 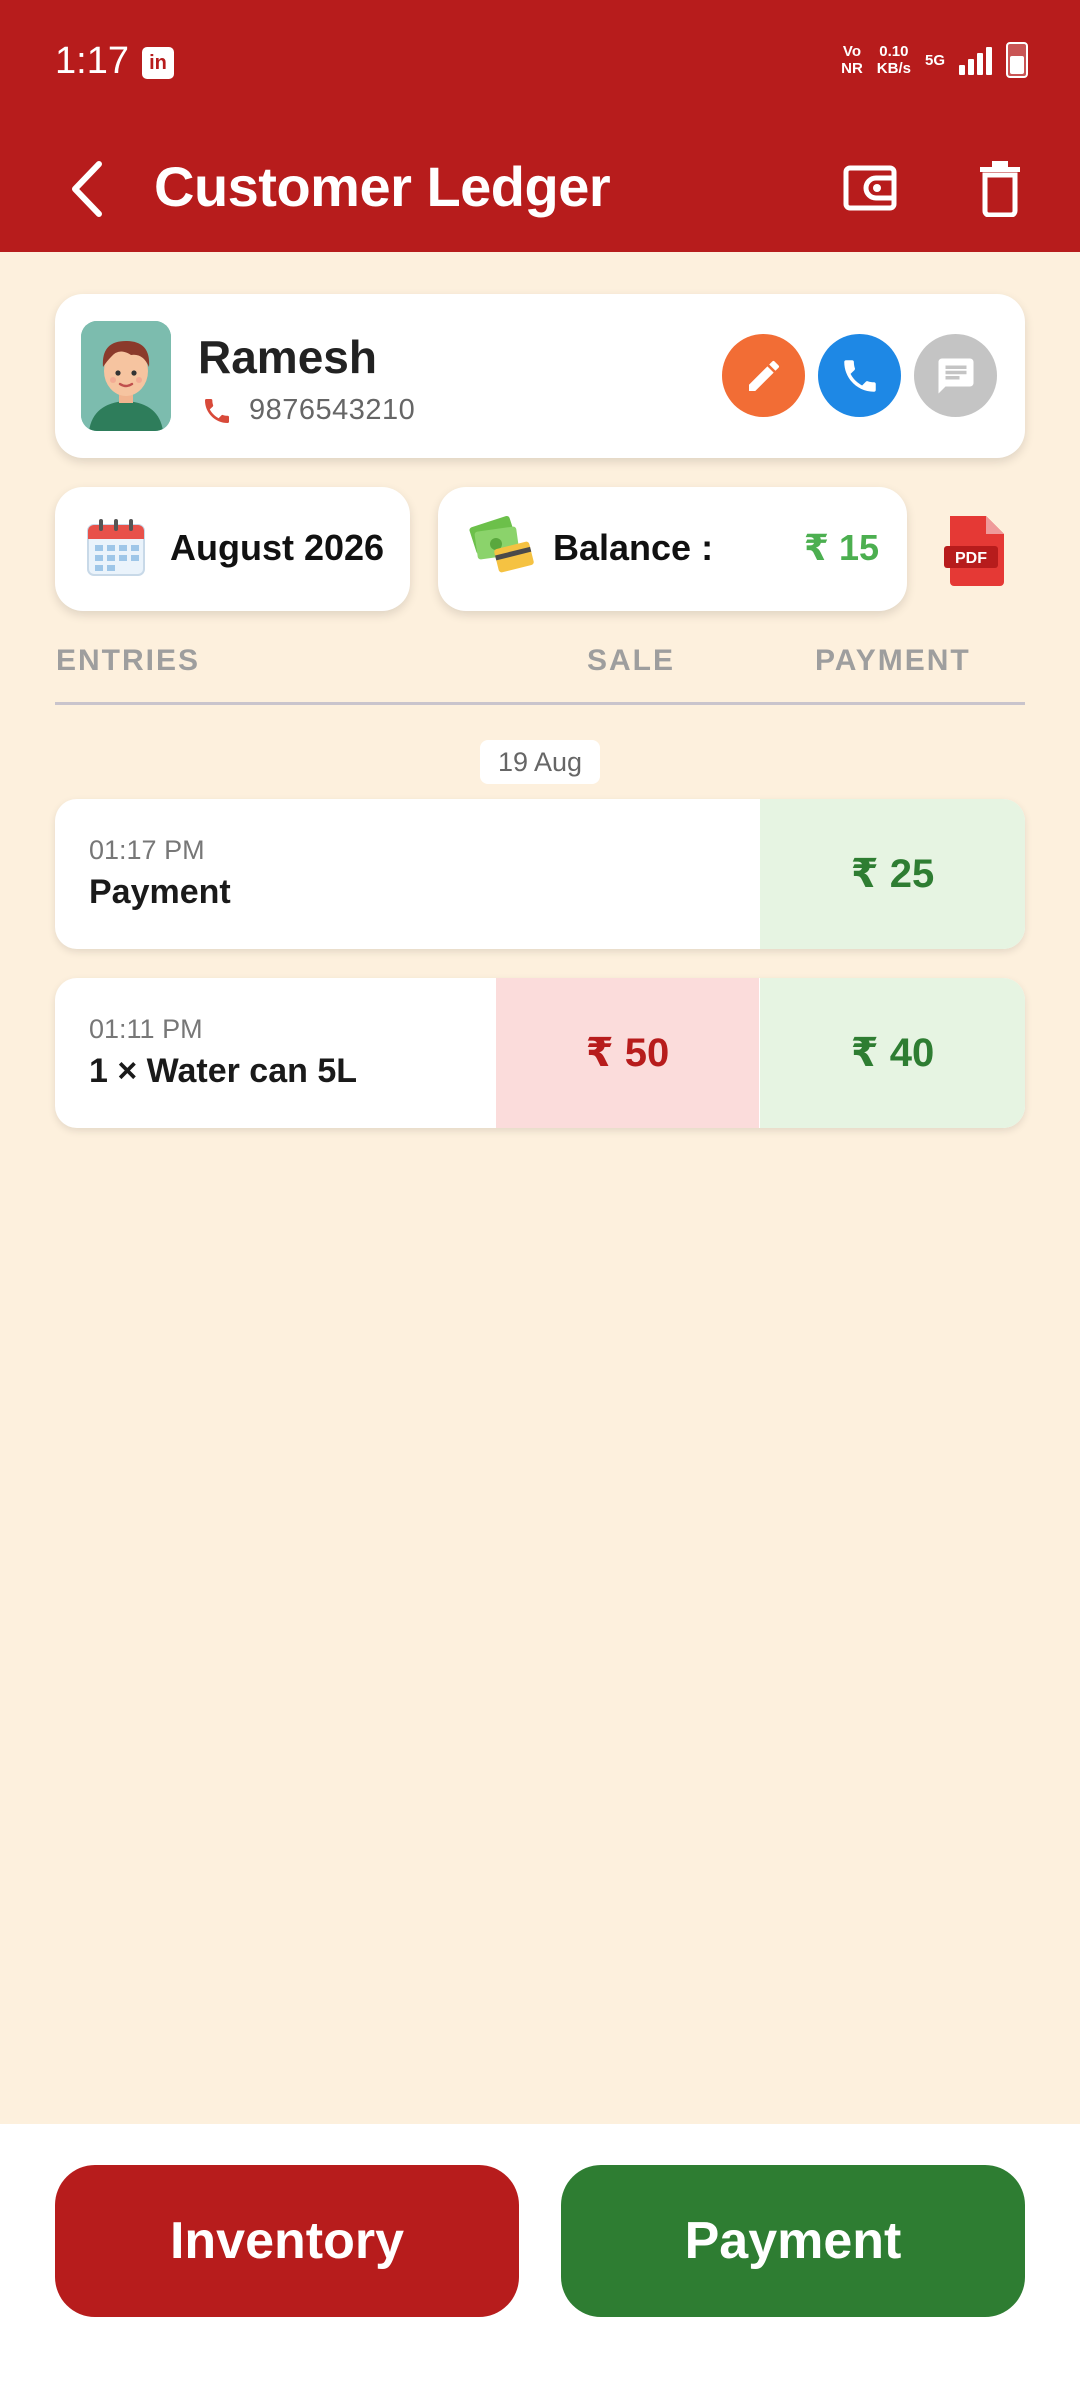 I want to click on call-customer-button, so click(x=859, y=375).